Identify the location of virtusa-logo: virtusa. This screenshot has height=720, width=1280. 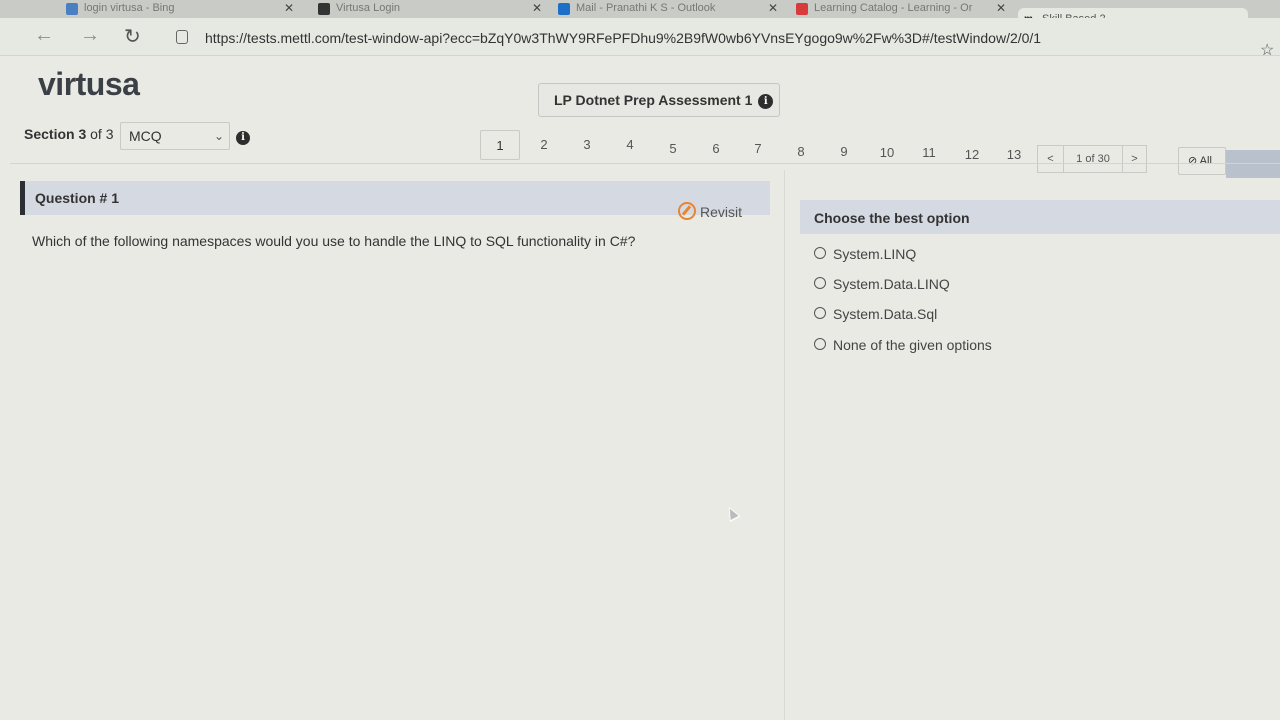
(89, 84).